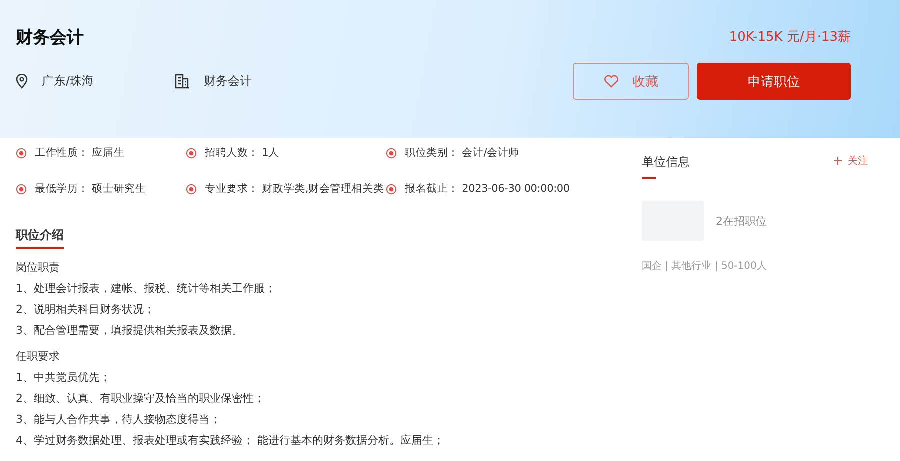 This screenshot has height=461, width=900. I want to click on location-text: 广东/珠海, so click(68, 81).